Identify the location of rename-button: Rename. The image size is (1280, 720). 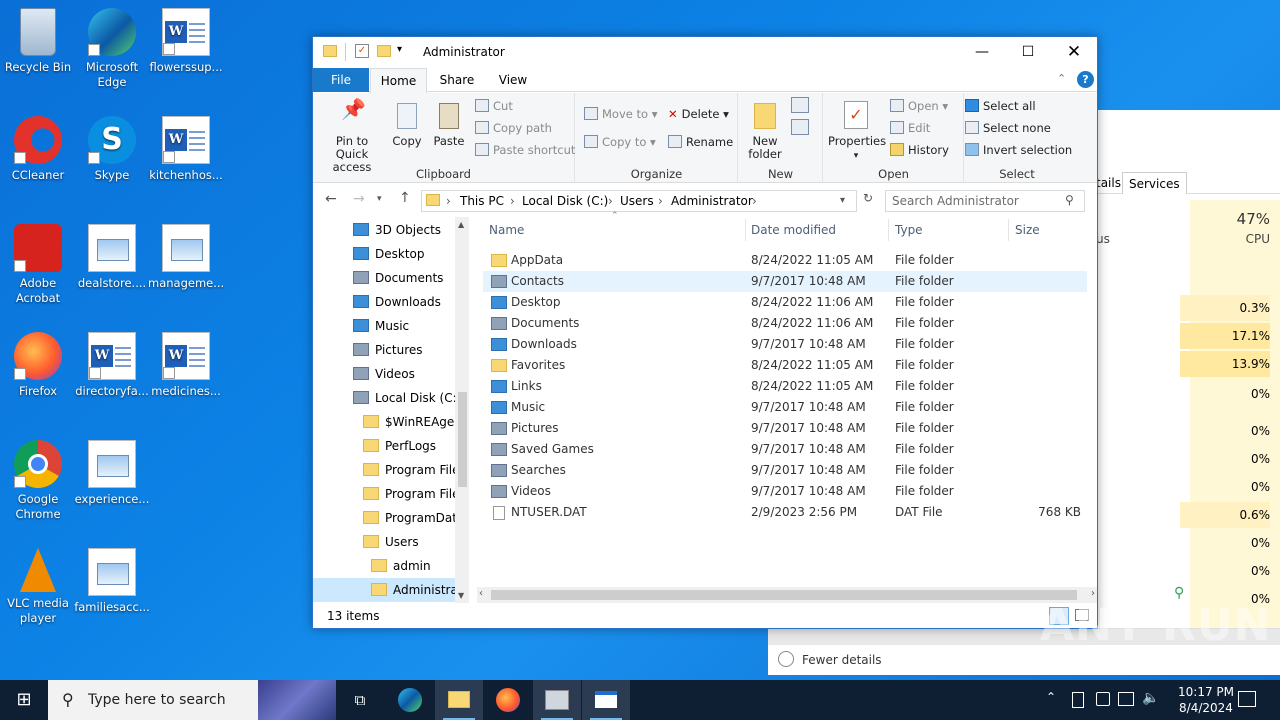
(700, 142).